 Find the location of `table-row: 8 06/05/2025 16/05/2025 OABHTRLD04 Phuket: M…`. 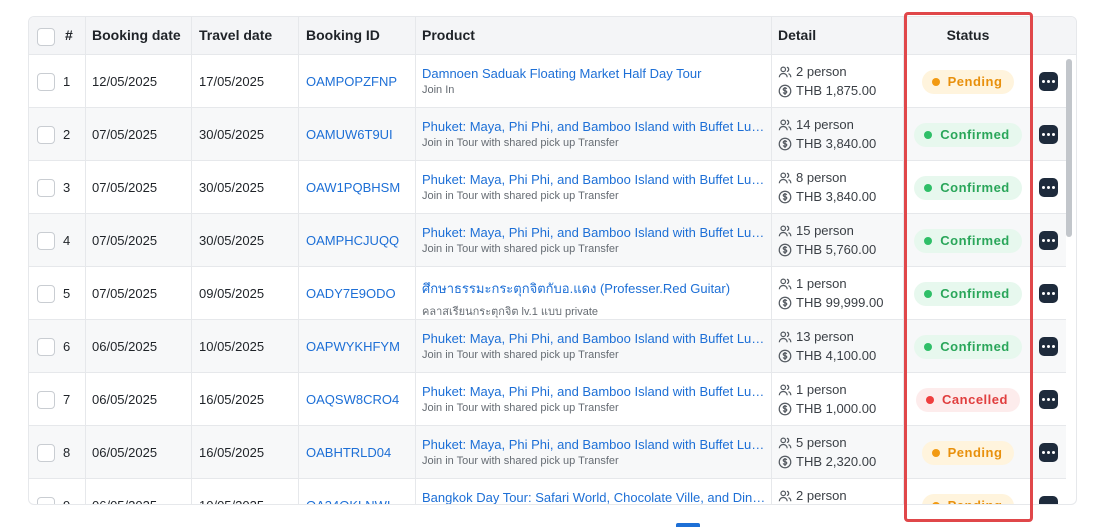

table-row: 8 06/05/2025 16/05/2025 OABHTRLD04 Phuket: M… is located at coordinates (547, 452).